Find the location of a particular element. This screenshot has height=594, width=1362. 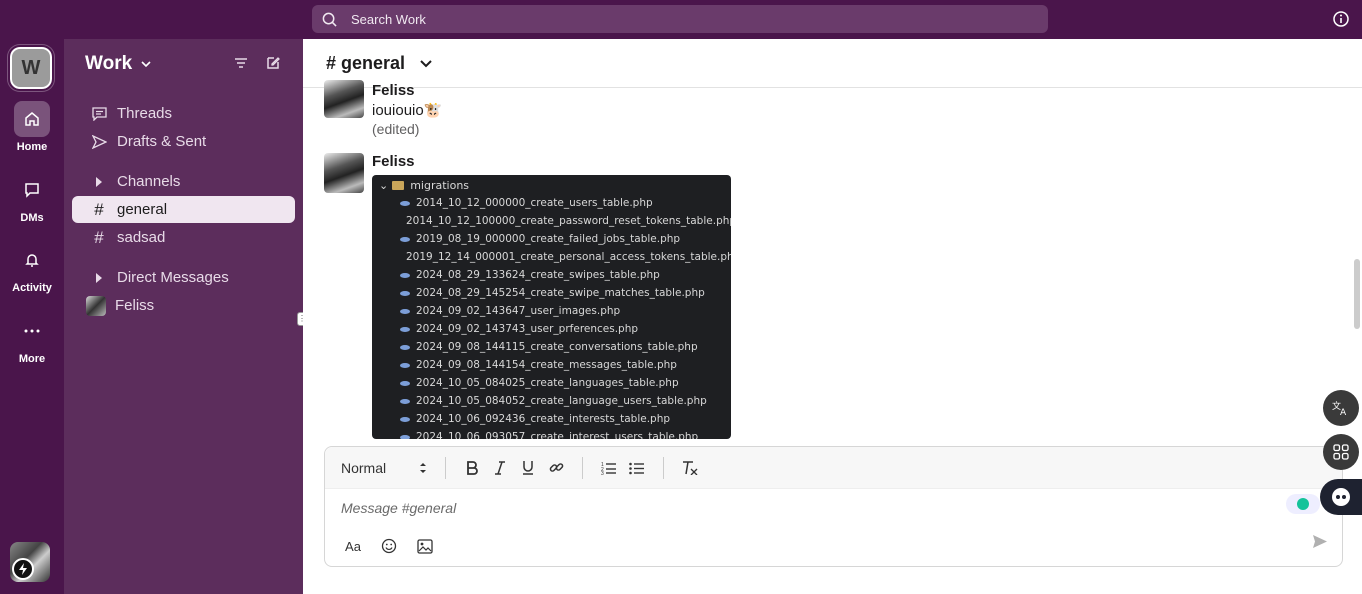

translate-button: 文A is located at coordinates (1341, 408).